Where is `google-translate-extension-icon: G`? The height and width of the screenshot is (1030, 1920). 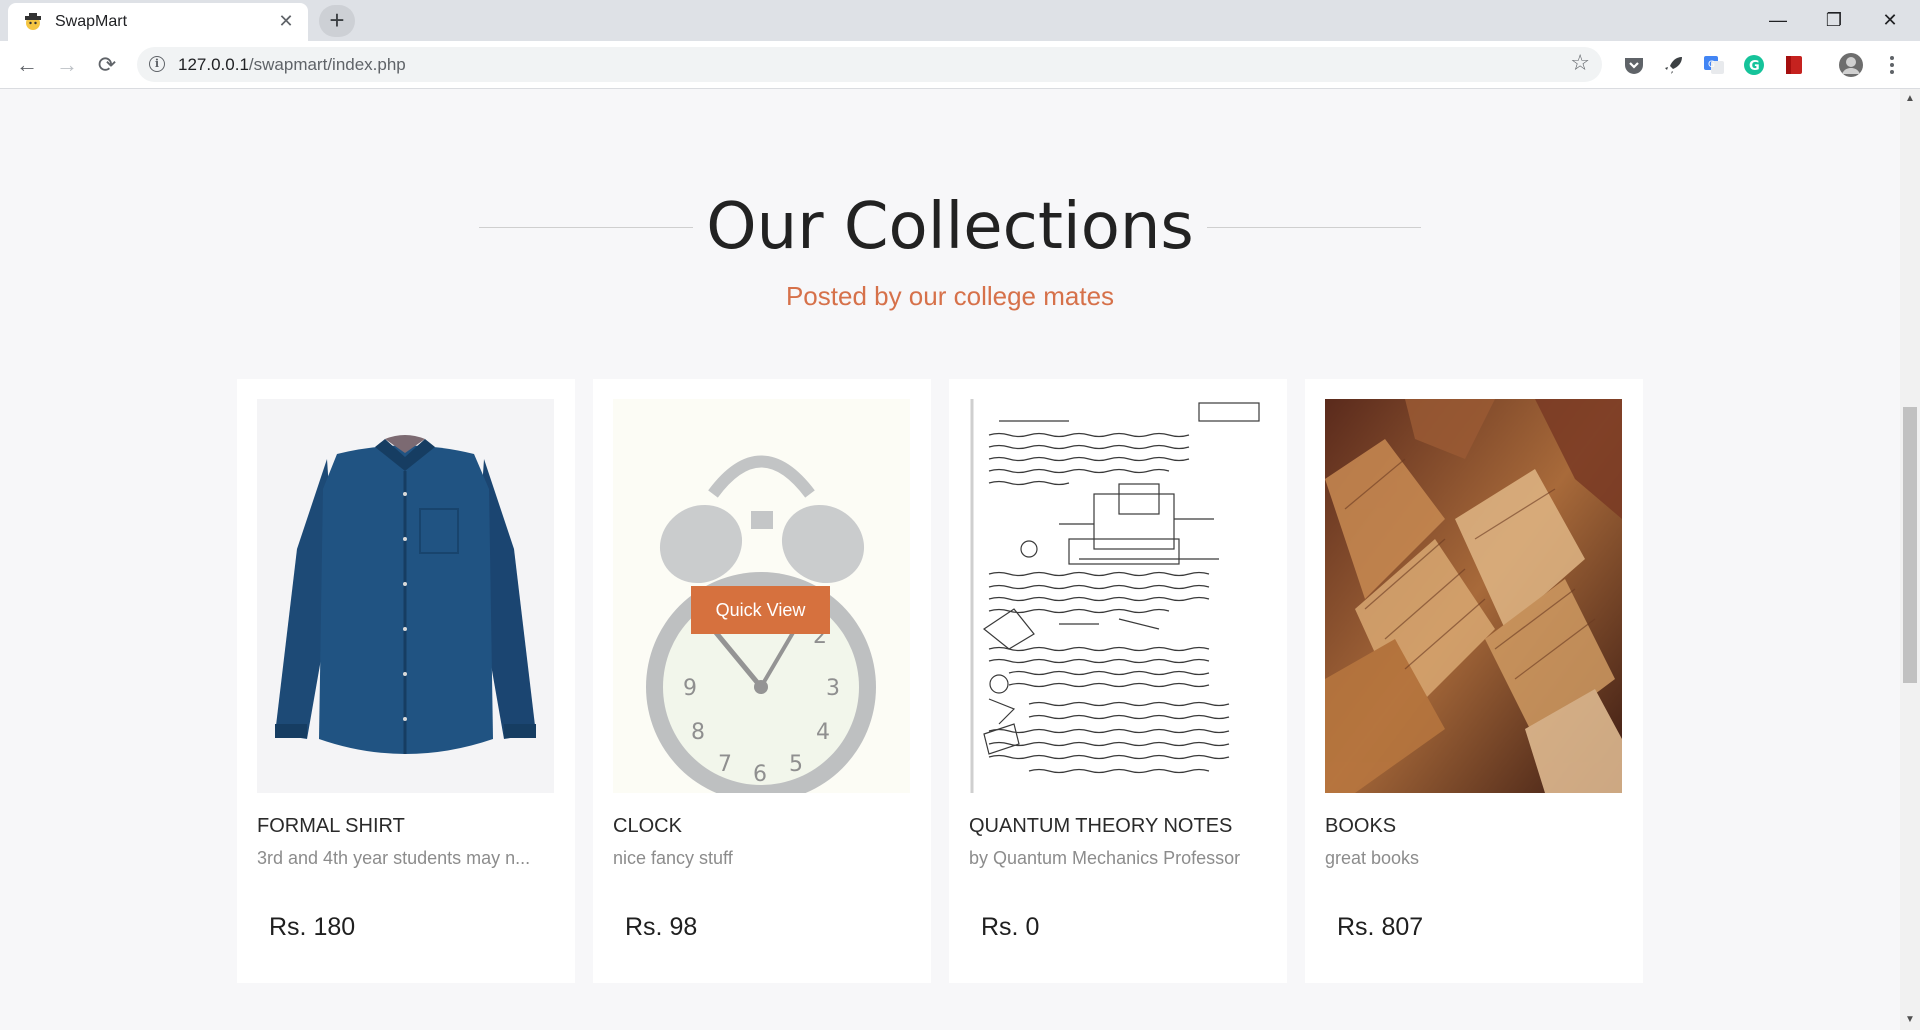
google-translate-extension-icon: G is located at coordinates (1714, 65).